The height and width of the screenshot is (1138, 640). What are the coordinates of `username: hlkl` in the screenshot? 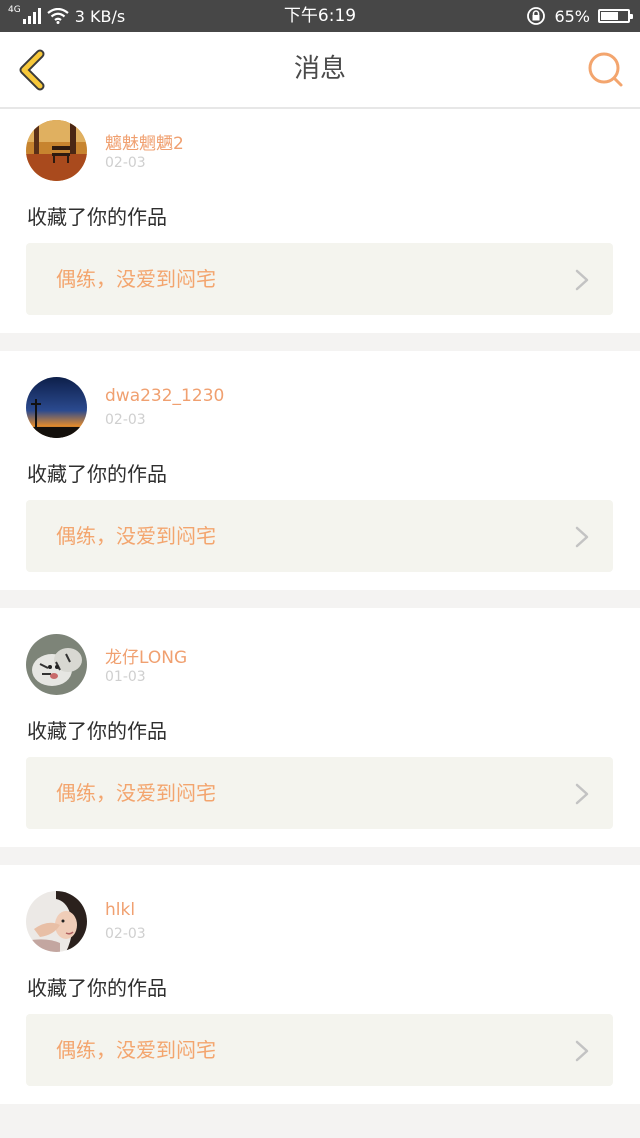 It's located at (120, 910).